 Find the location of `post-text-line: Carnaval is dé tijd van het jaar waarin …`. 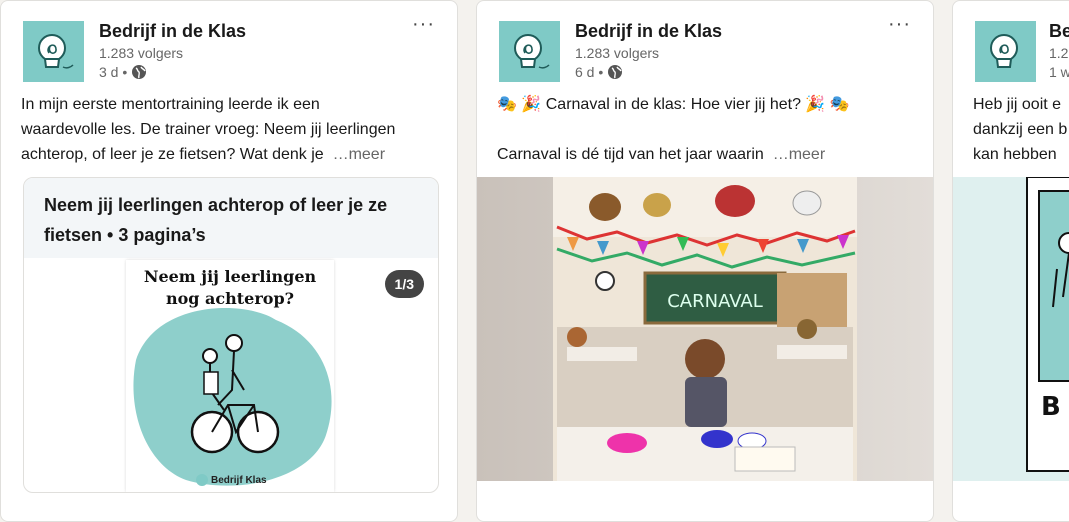

post-text-line: Carnaval is dé tijd van het jaar waarin … is located at coordinates (707, 154).